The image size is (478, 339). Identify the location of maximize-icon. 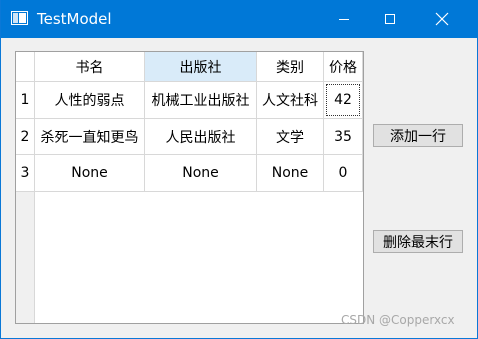
(390, 19).